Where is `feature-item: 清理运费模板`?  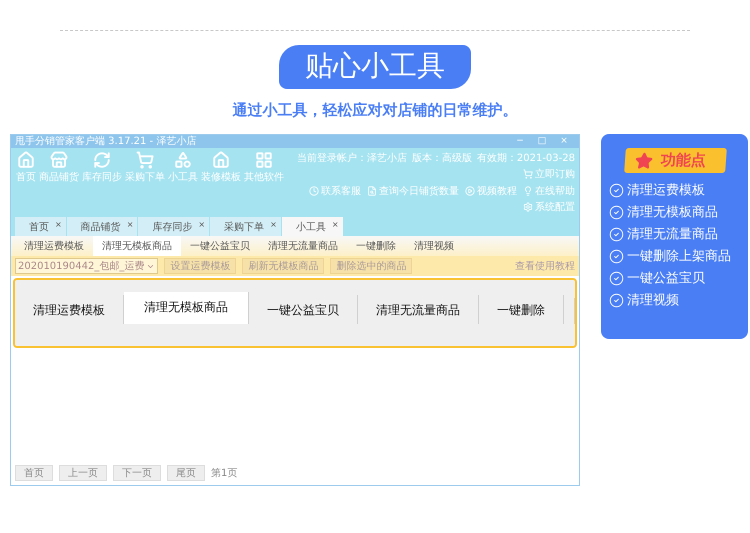 feature-item: 清理运费模板 is located at coordinates (666, 190).